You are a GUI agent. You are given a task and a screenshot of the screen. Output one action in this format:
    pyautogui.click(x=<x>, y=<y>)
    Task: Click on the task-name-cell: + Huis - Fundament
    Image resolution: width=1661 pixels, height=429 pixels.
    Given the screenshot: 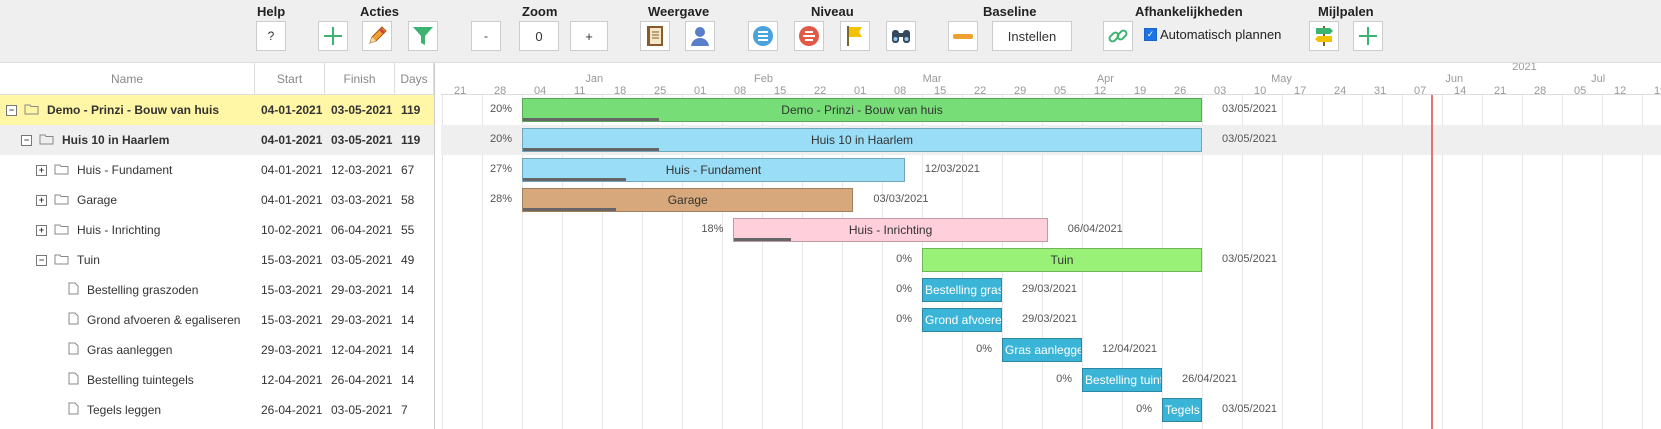 What is the action you would take?
    pyautogui.click(x=104, y=170)
    